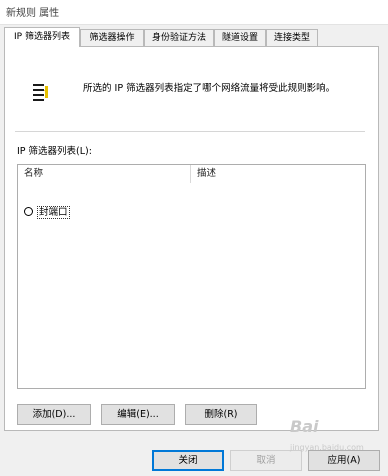 This screenshot has width=388, height=476. Describe the element at coordinates (278, 174) in the screenshot. I see `column-header-description: 描述` at that location.